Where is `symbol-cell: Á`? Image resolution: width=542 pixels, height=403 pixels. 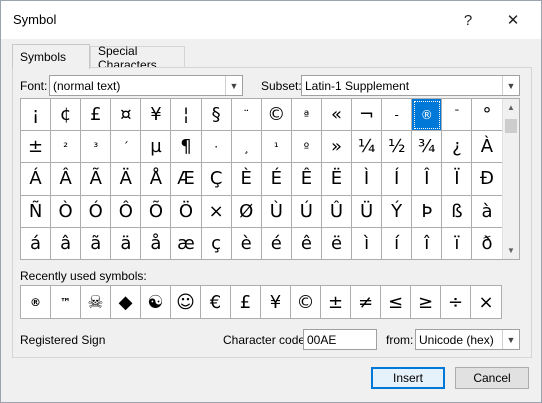
symbol-cell: Á is located at coordinates (36, 179).